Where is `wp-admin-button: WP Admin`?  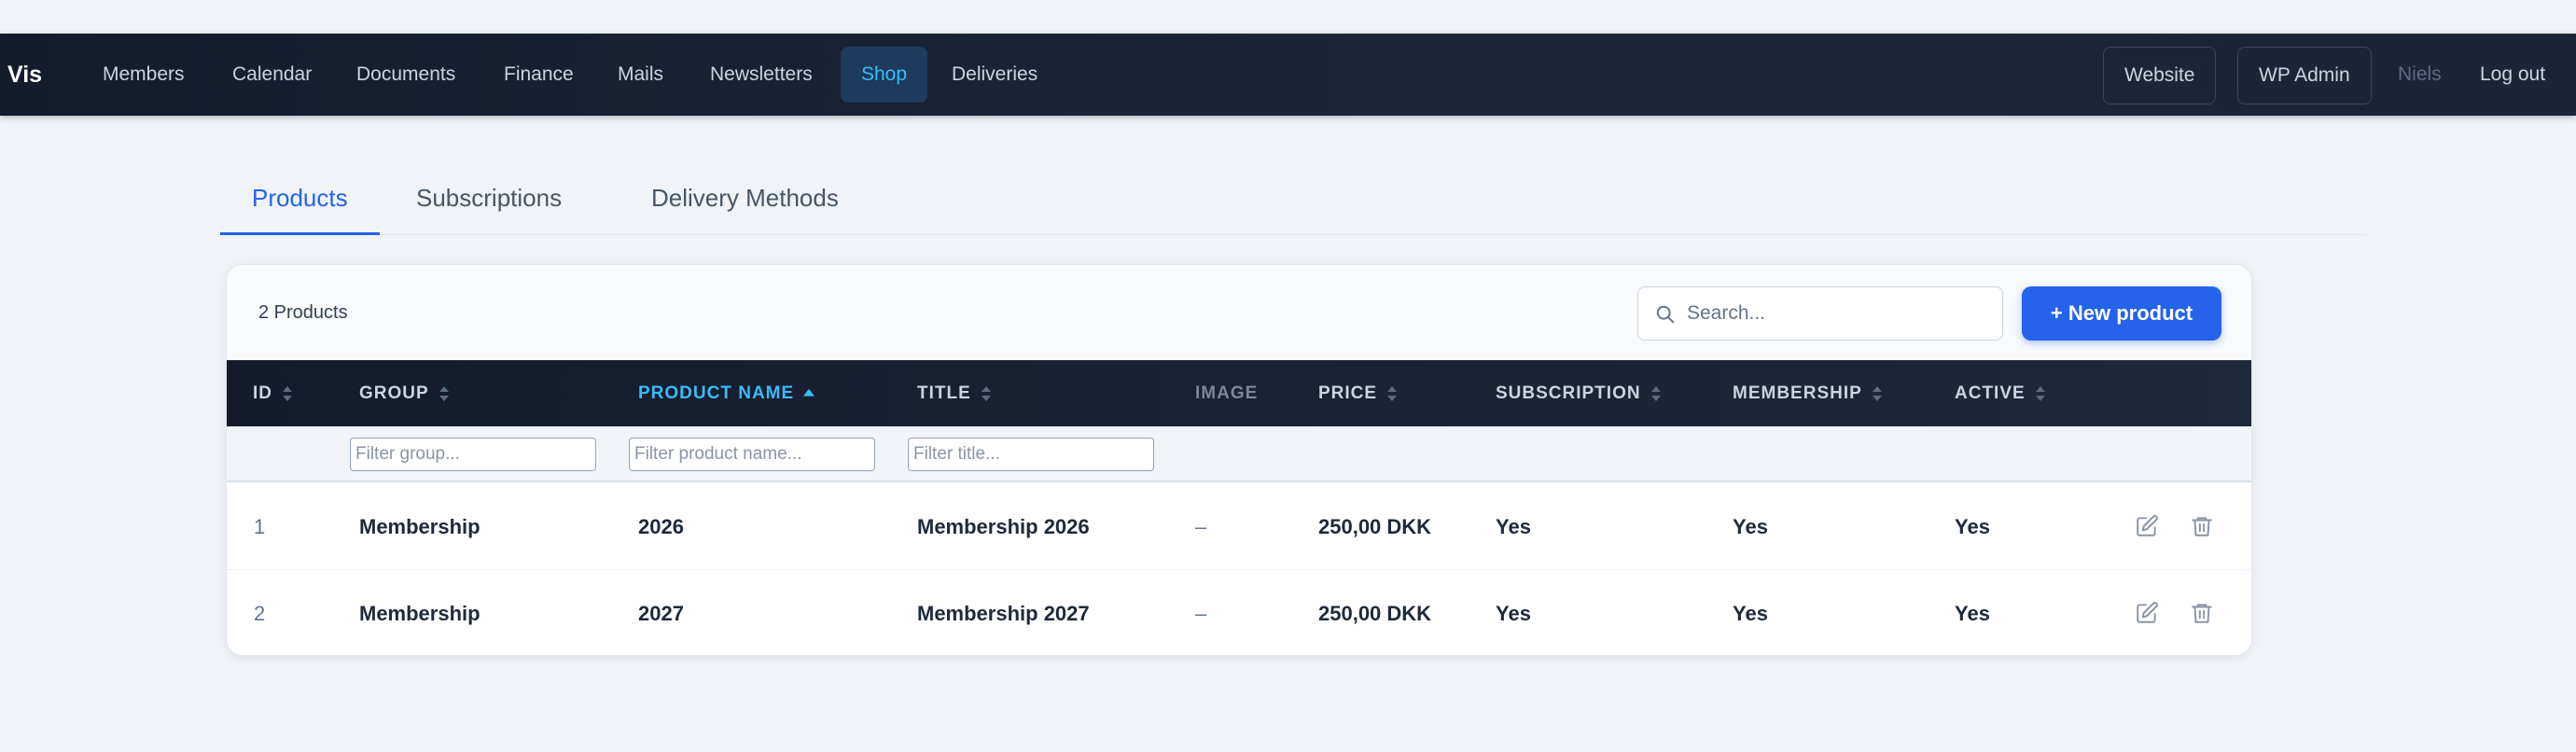 wp-admin-button: WP Admin is located at coordinates (2304, 76).